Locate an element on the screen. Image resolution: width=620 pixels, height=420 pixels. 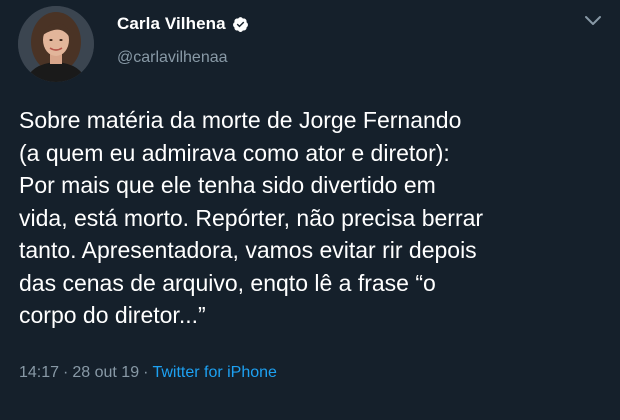
tweet-time: 14:17 is located at coordinates (39, 373).